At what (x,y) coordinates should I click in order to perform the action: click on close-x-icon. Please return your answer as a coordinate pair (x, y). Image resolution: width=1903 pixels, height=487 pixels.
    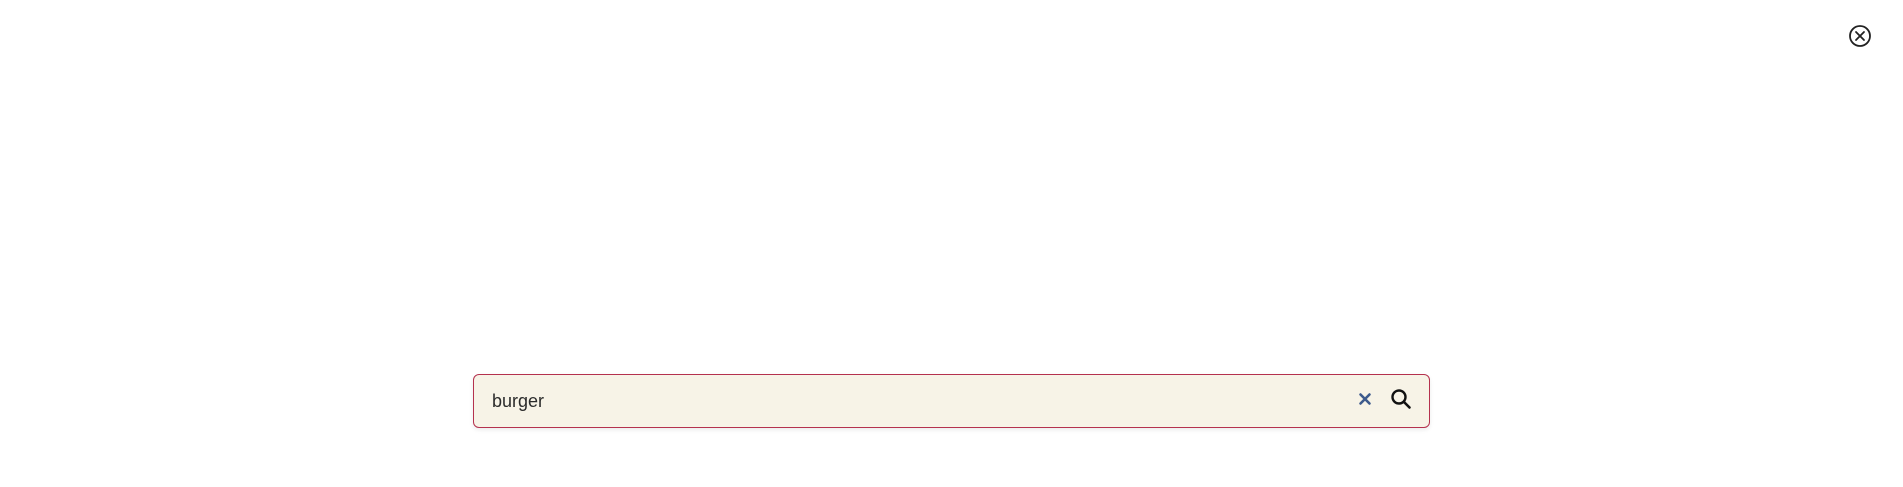
    Looking at the image, I should click on (1365, 401).